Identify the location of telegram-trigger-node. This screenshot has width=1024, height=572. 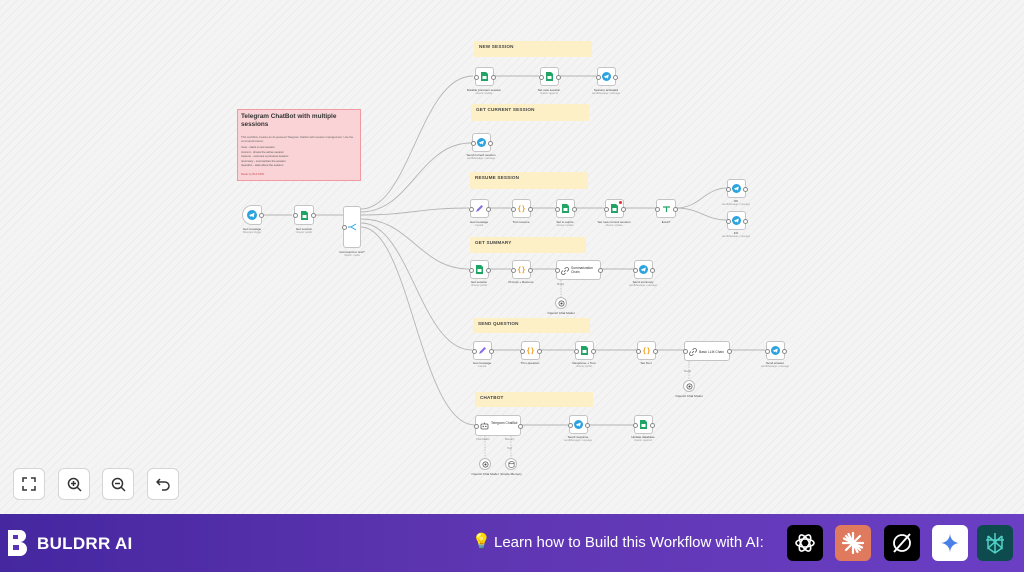
(253, 215).